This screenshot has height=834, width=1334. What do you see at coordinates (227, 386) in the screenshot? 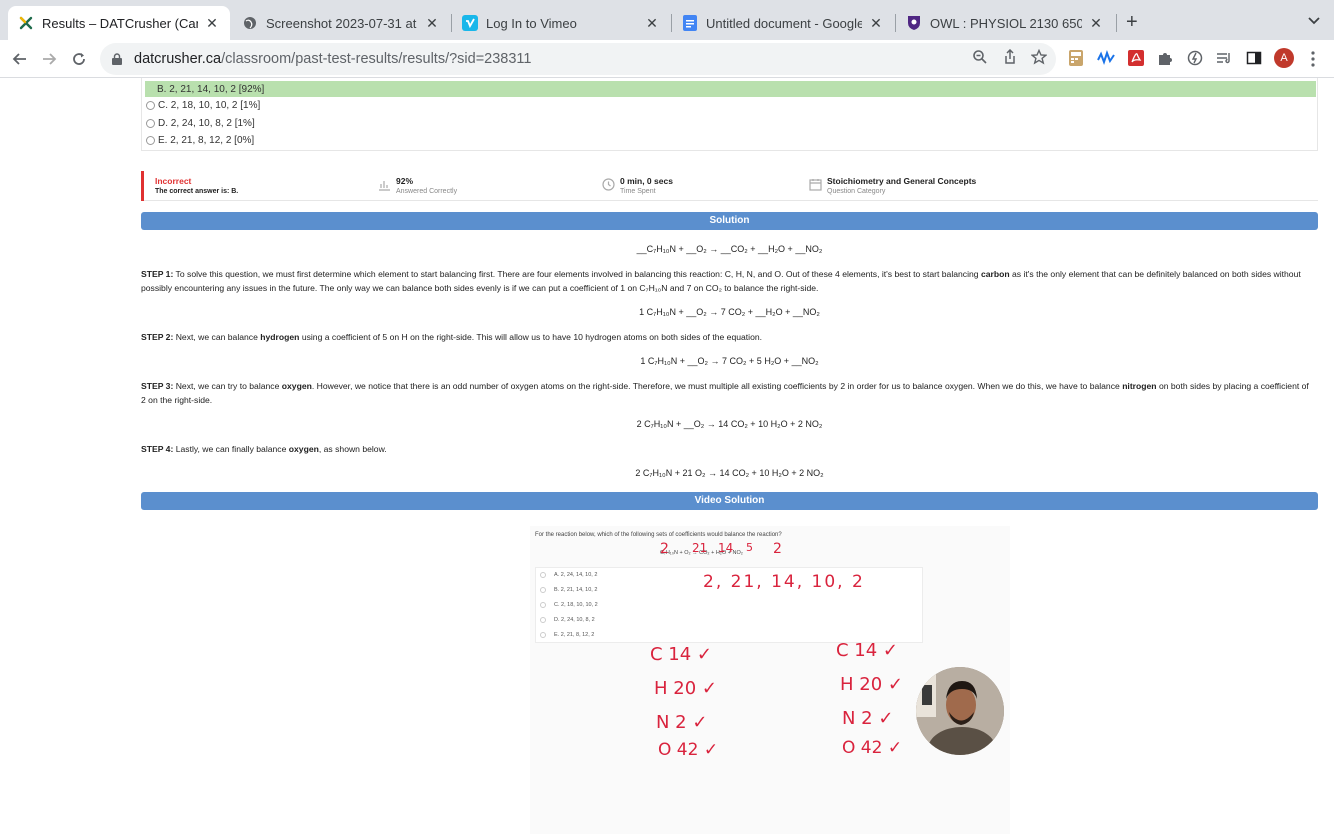
I see `step-text: Next, we can try to balance` at bounding box center [227, 386].